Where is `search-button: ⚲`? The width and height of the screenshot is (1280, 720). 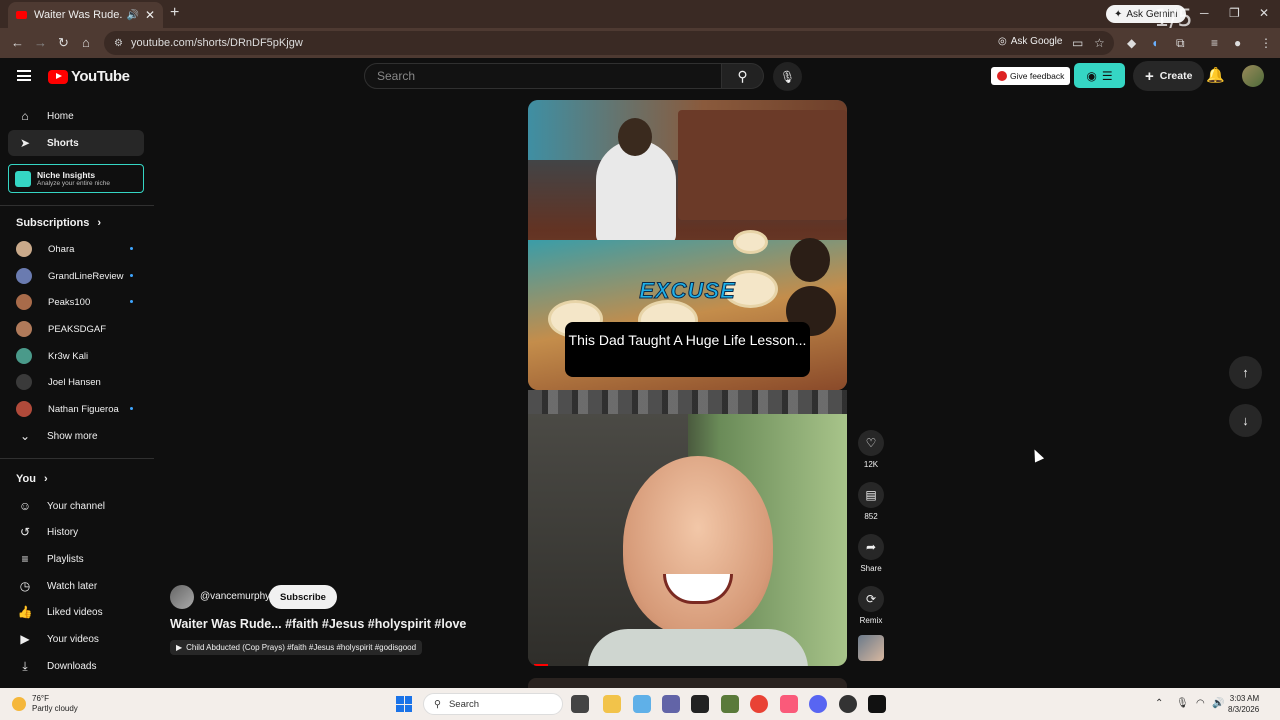 search-button: ⚲ is located at coordinates (743, 76).